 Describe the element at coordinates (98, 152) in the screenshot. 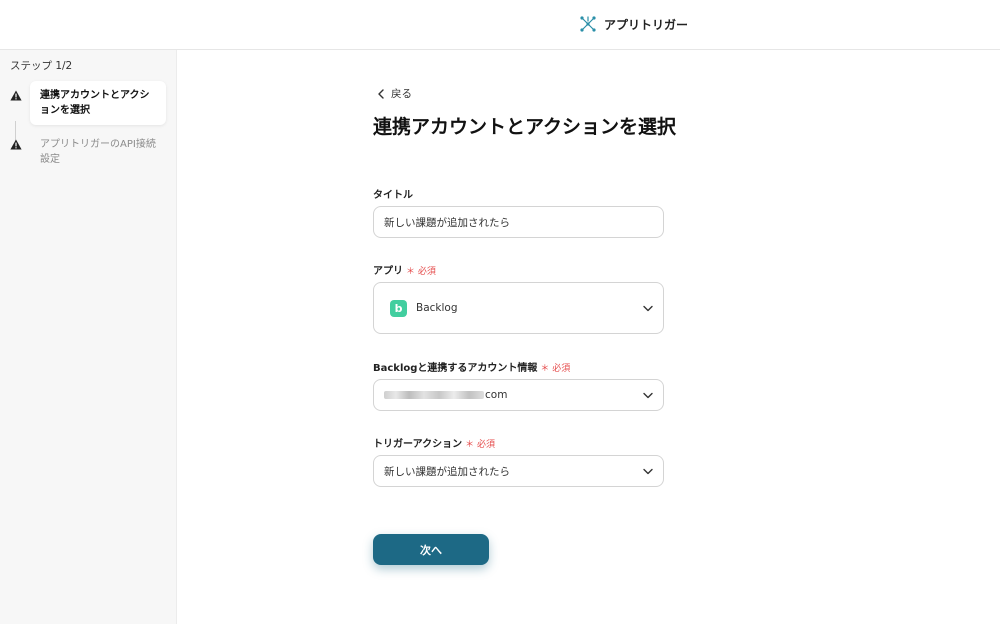

I see `sidebar-step-label: アプリトリガーのAPI接続設定` at that location.